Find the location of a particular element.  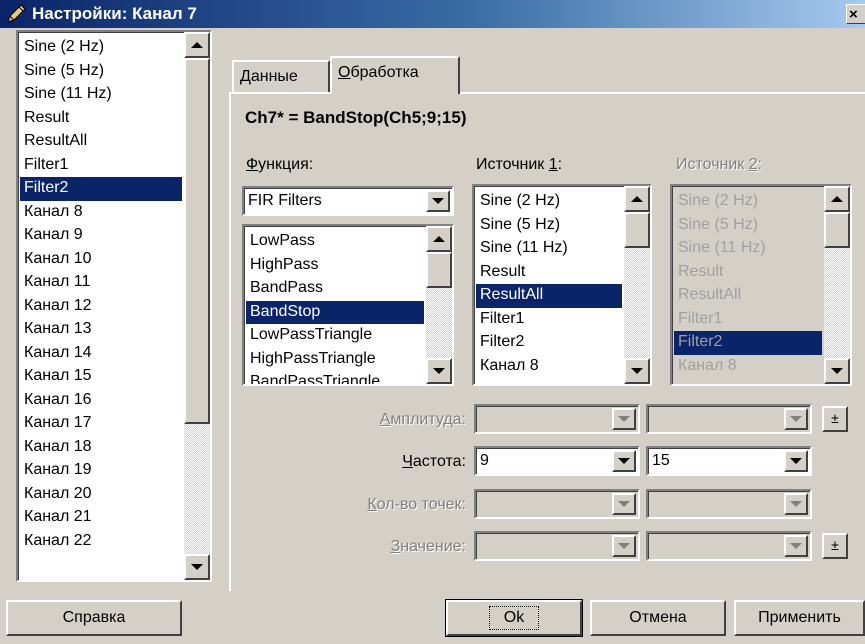

list-item: LowPass is located at coordinates (335, 242).